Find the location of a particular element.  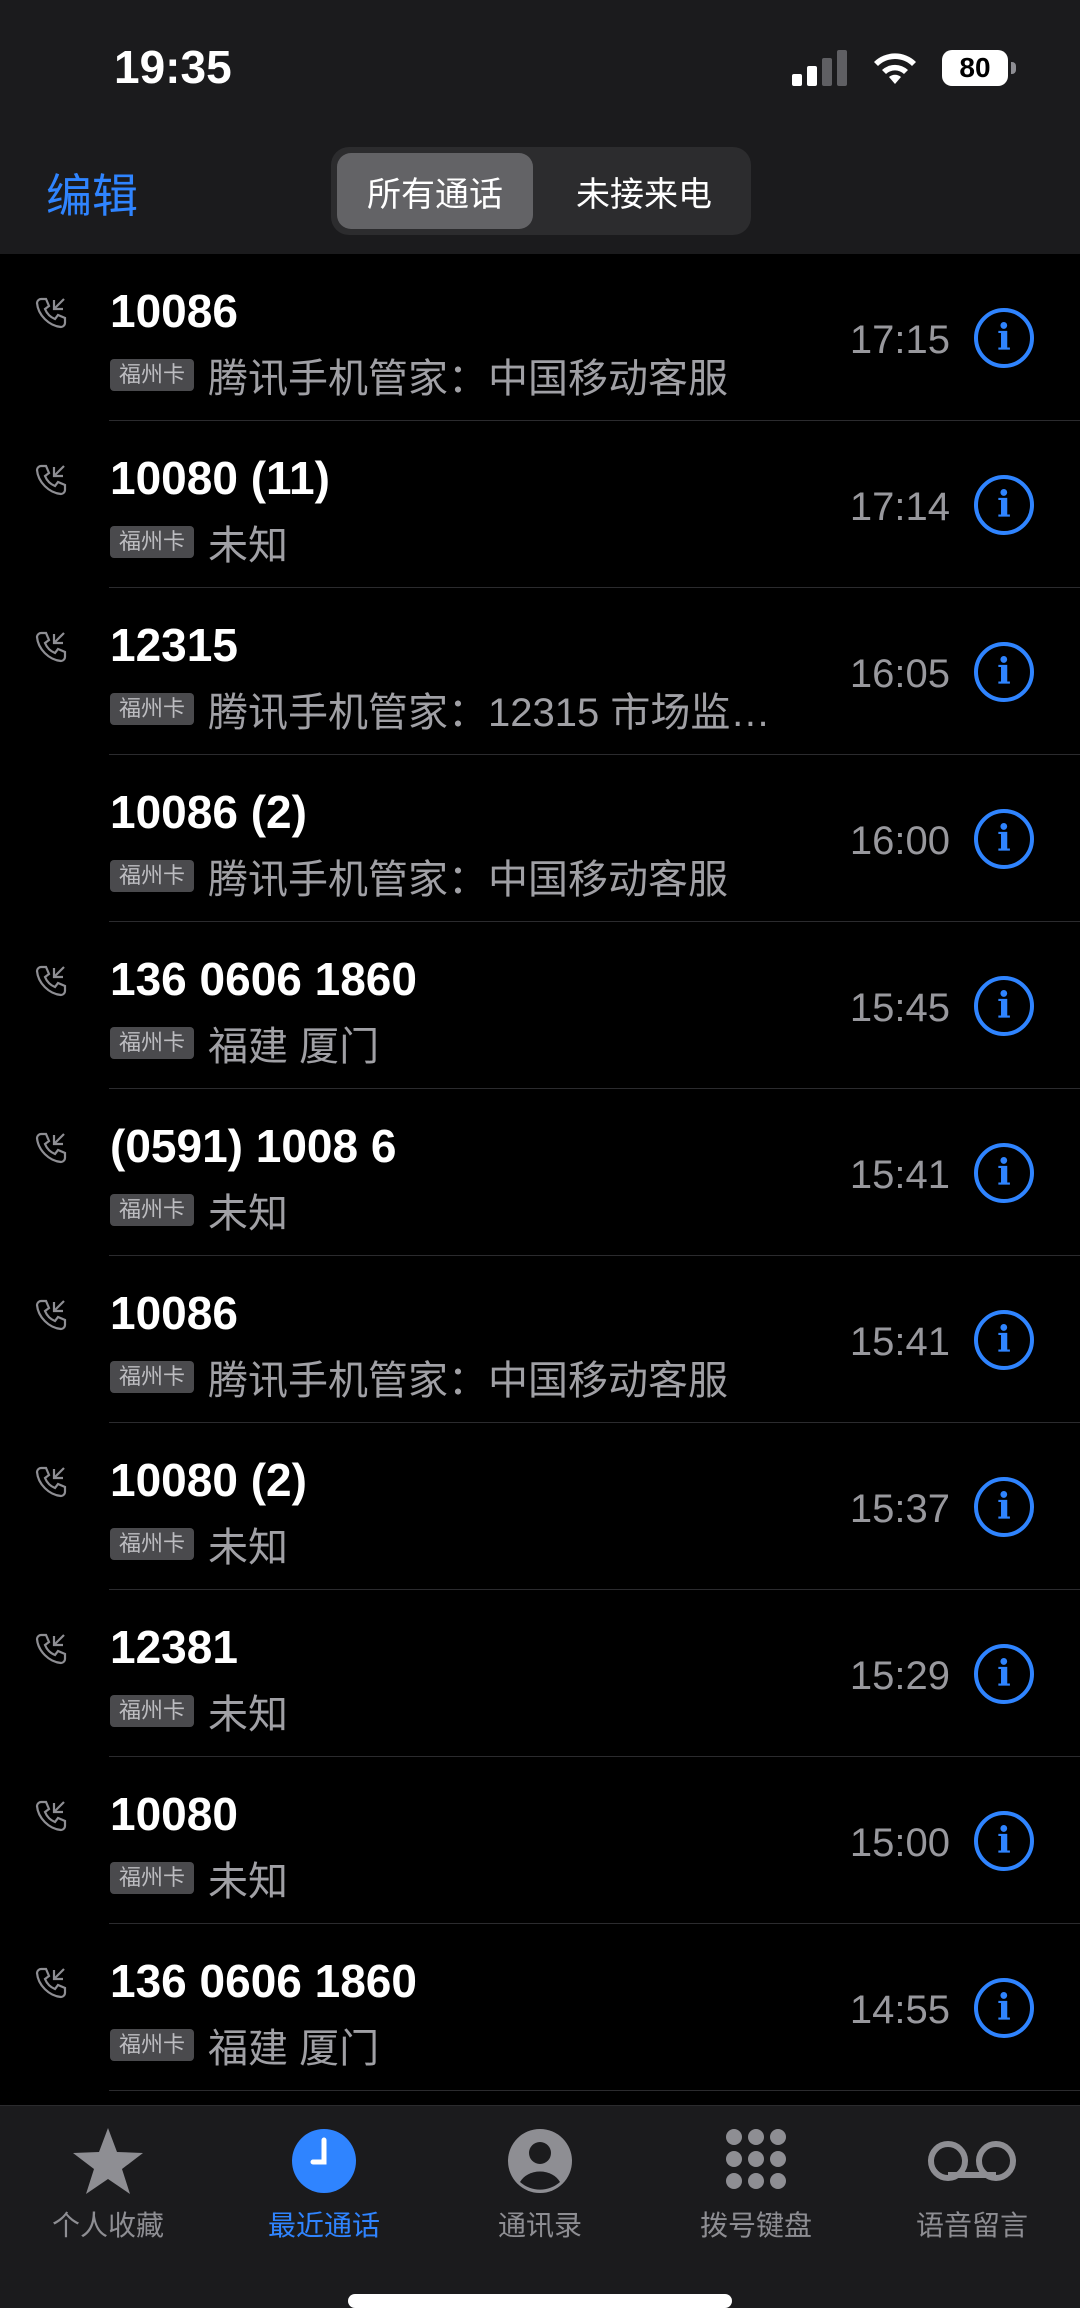

tab-favorites: 个人收藏 is located at coordinates (108, 2185).